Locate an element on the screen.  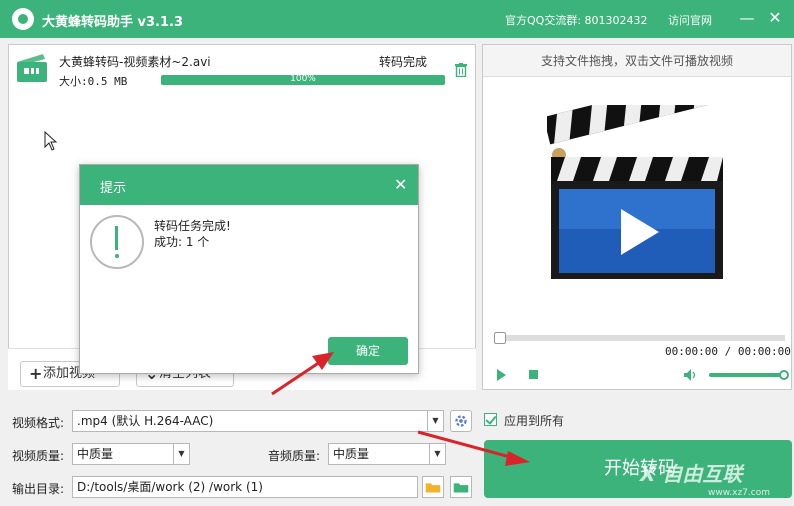
trash-icon is located at coordinates (461, 70).